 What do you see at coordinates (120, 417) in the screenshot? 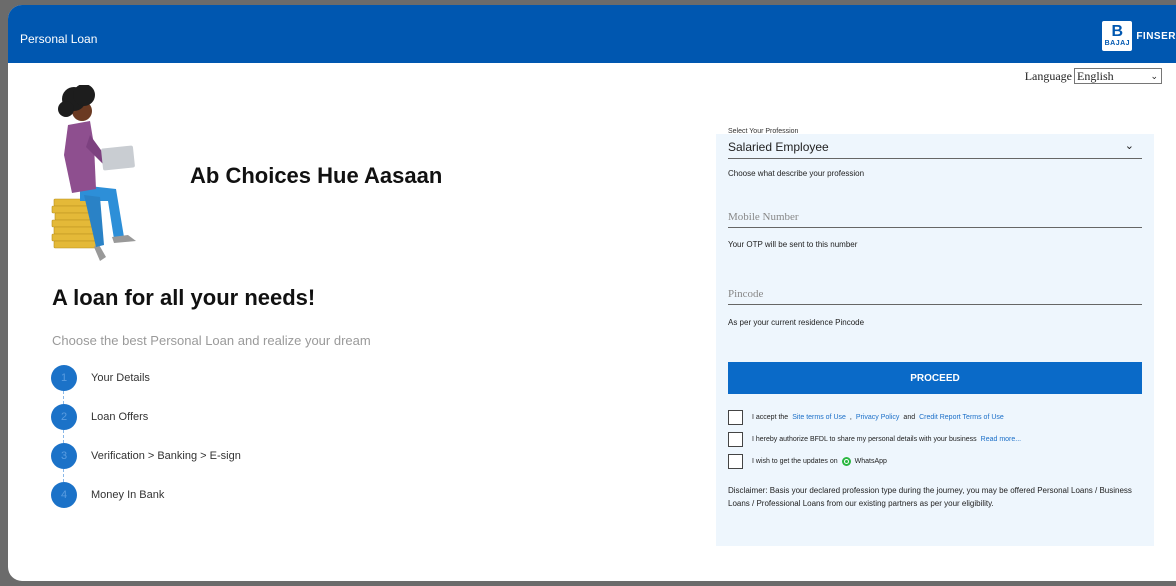
I see `step-label: Loan Offers` at bounding box center [120, 417].